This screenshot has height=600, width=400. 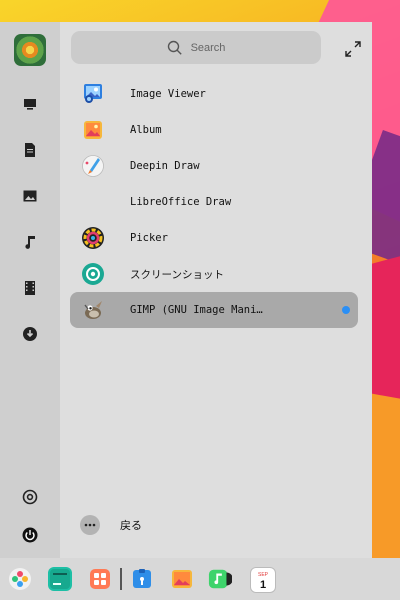 I want to click on app-name: Deepin Draw, so click(x=165, y=166).